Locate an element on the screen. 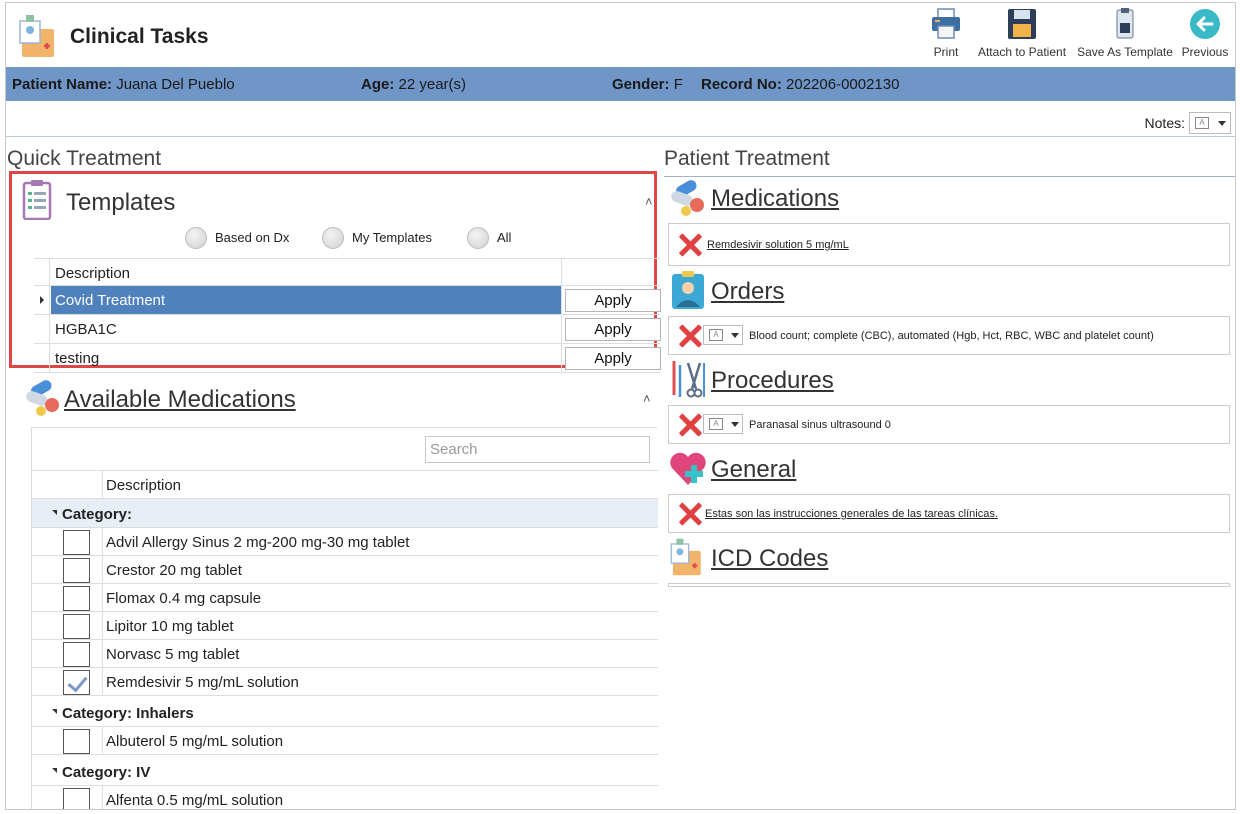 Image resolution: width=1240 pixels, height=814 pixels. attach-to-patient-label: Attach to Patient is located at coordinates (1022, 52).